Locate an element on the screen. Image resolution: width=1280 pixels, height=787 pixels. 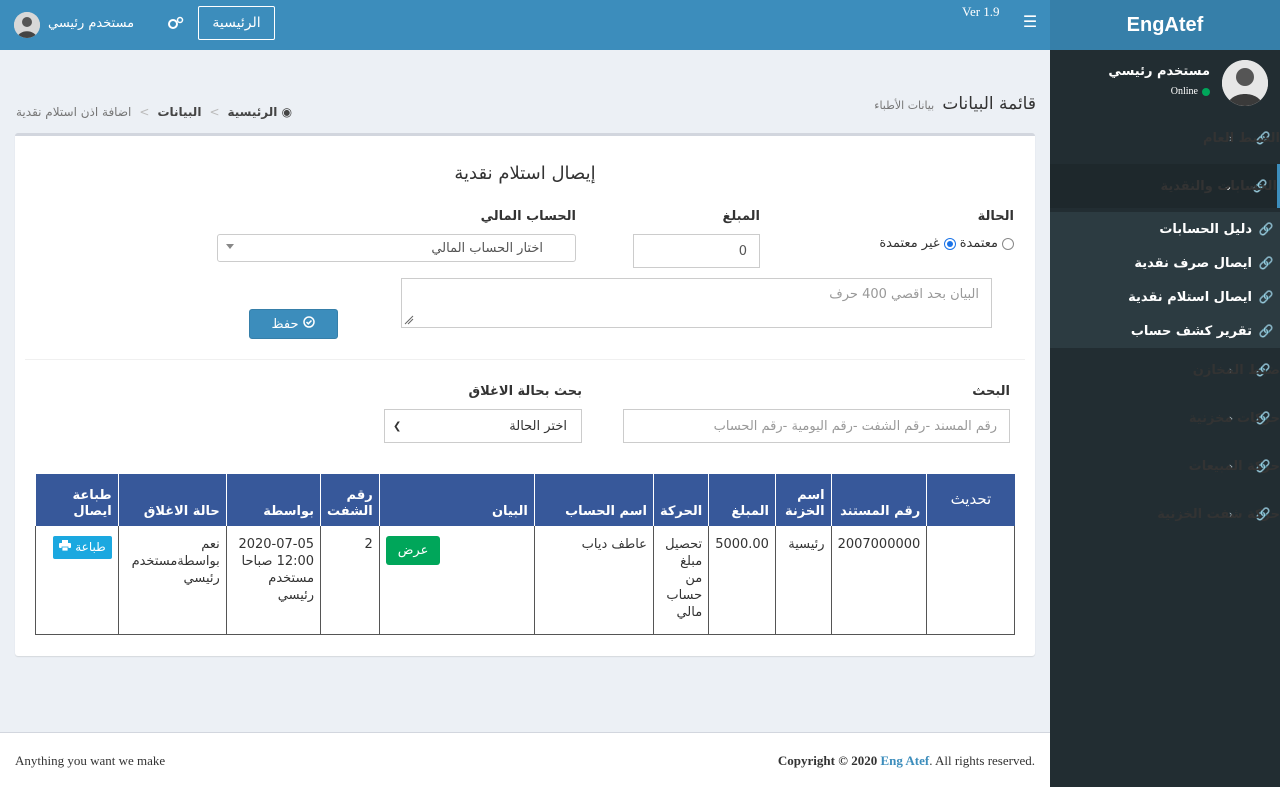
sidebar-item-general-settings: 🔗 الضبط العام ‹ is located at coordinates (1165, 138).